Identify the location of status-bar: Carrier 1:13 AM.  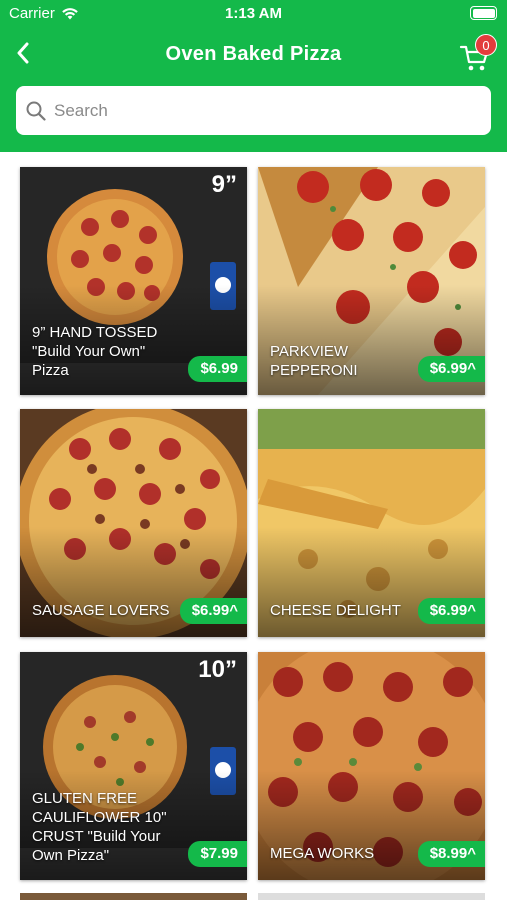
(253, 14).